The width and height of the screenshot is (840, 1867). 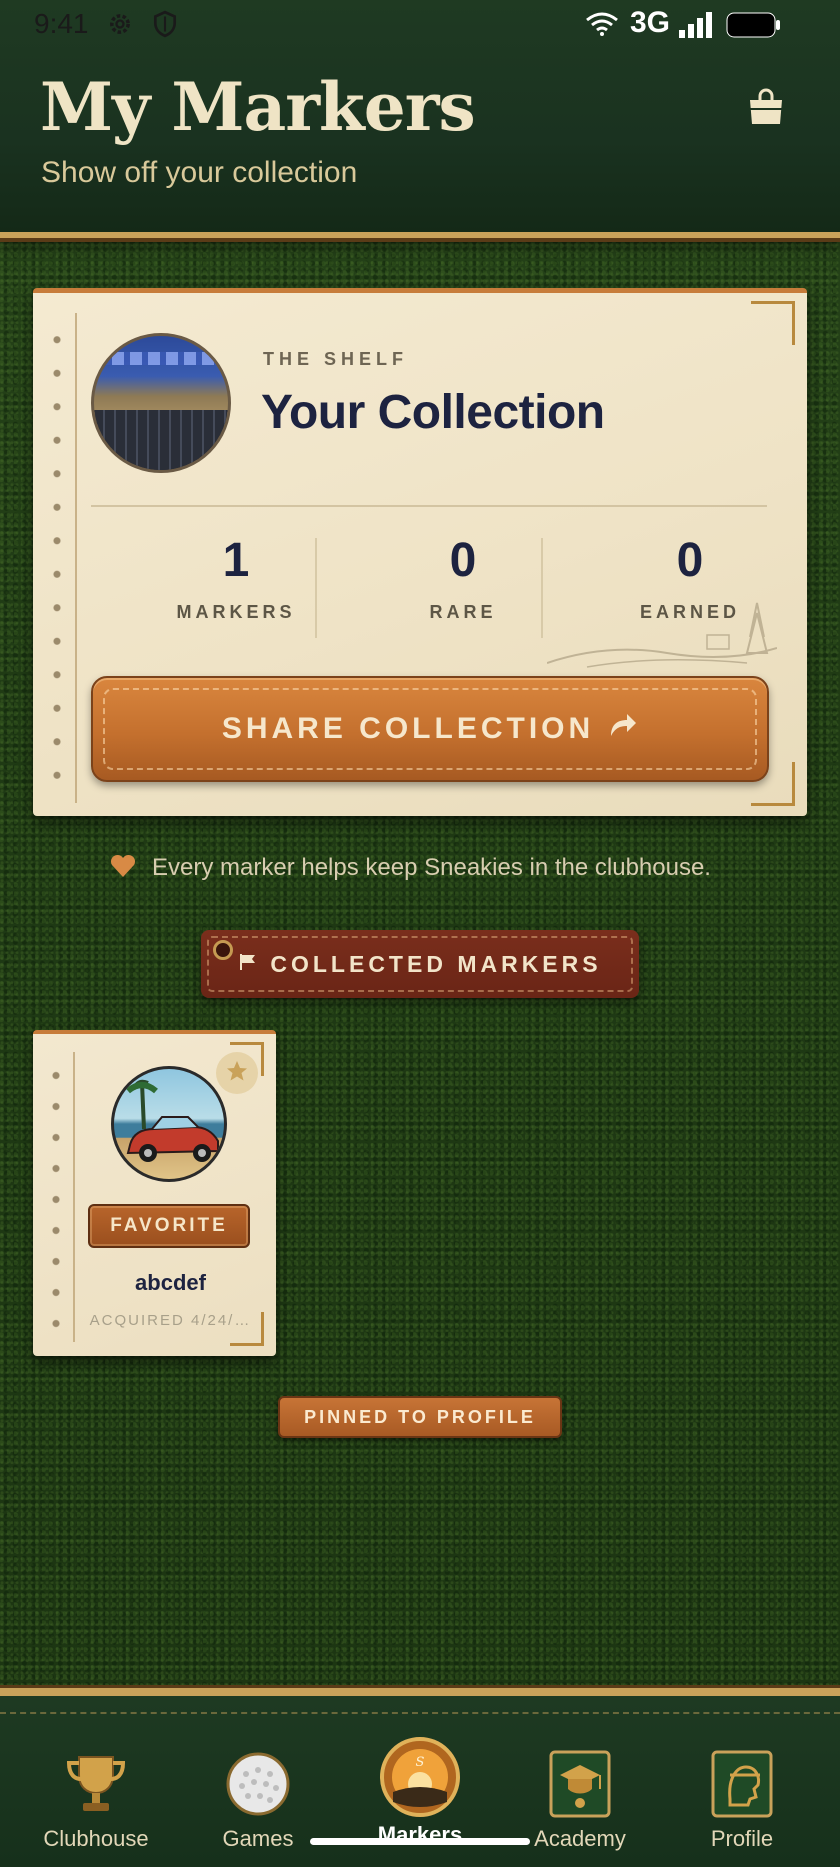 I want to click on status-time: 9:41, so click(x=61, y=23).